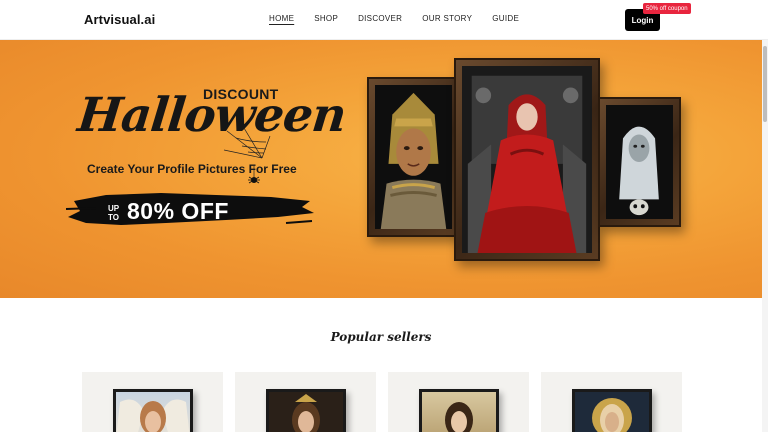 The height and width of the screenshot is (432, 768). Describe the element at coordinates (447, 18) in the screenshot. I see `nav-our-story: OUR STORY` at that location.